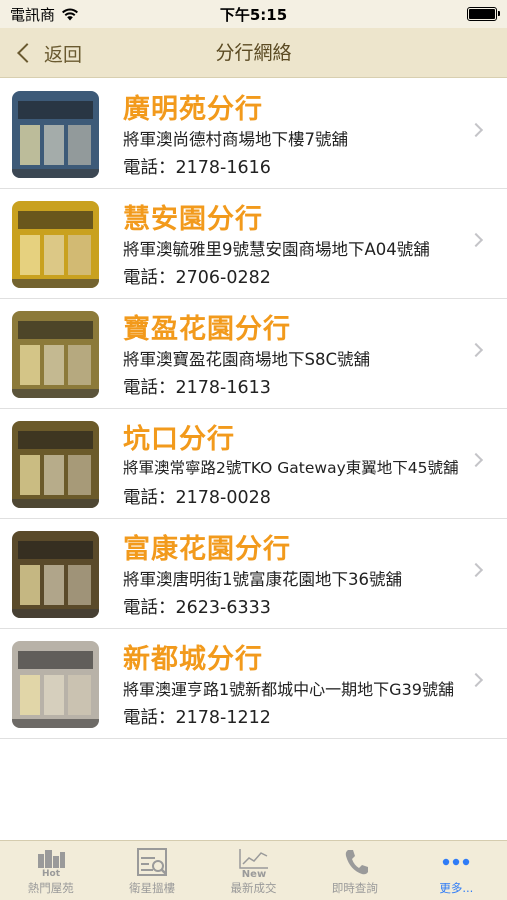 This screenshot has height=900, width=507. I want to click on branch-address: 將軍澳寶盈花園商場地下S8C號舖, so click(246, 359).